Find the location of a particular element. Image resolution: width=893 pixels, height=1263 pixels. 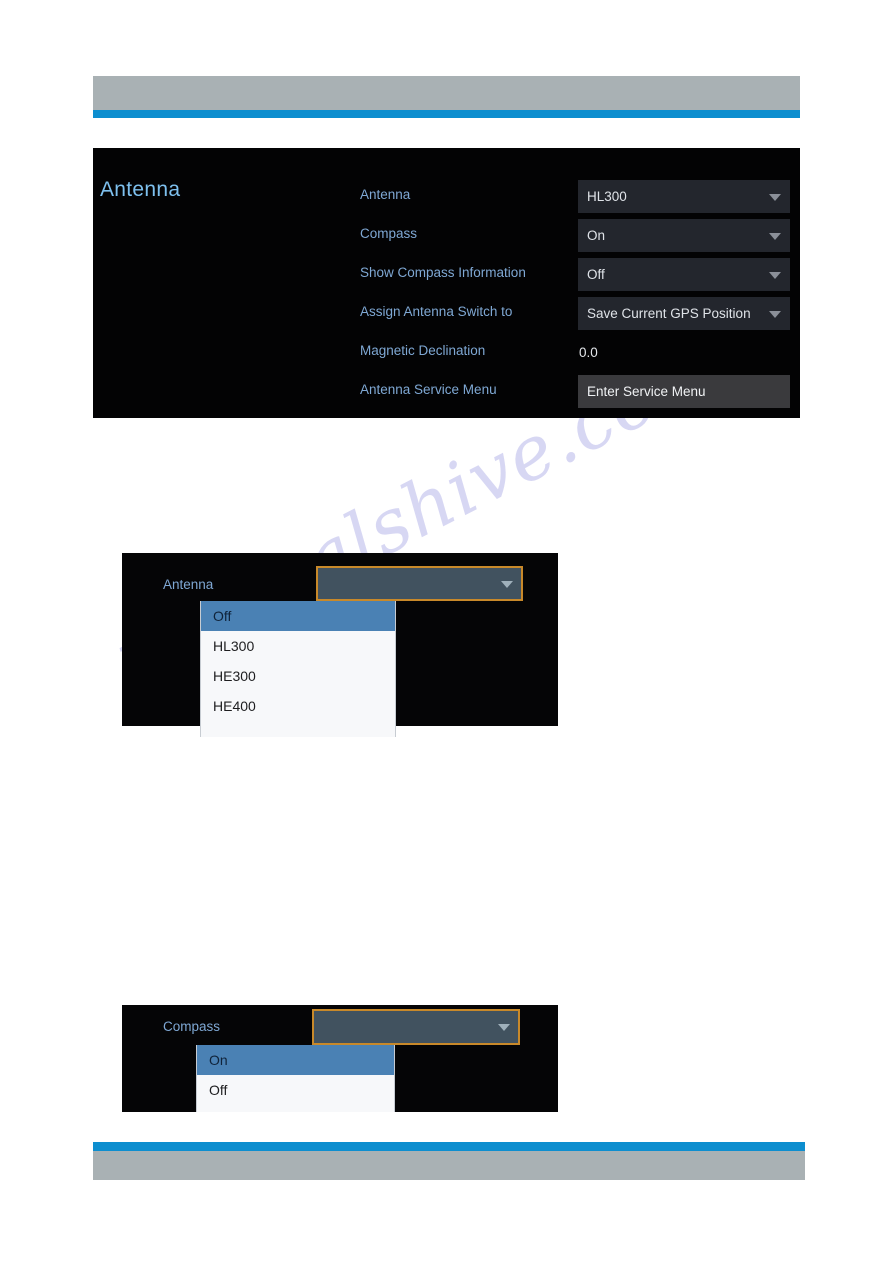

antenna-select-value: HL300 is located at coordinates (607, 196).